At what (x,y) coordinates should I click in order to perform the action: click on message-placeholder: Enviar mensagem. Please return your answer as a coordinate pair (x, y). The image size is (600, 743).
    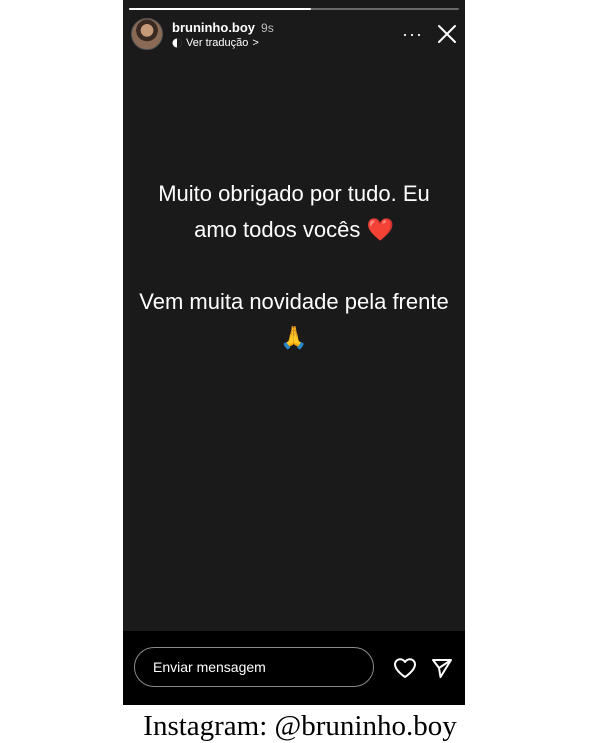
    Looking at the image, I should click on (209, 667).